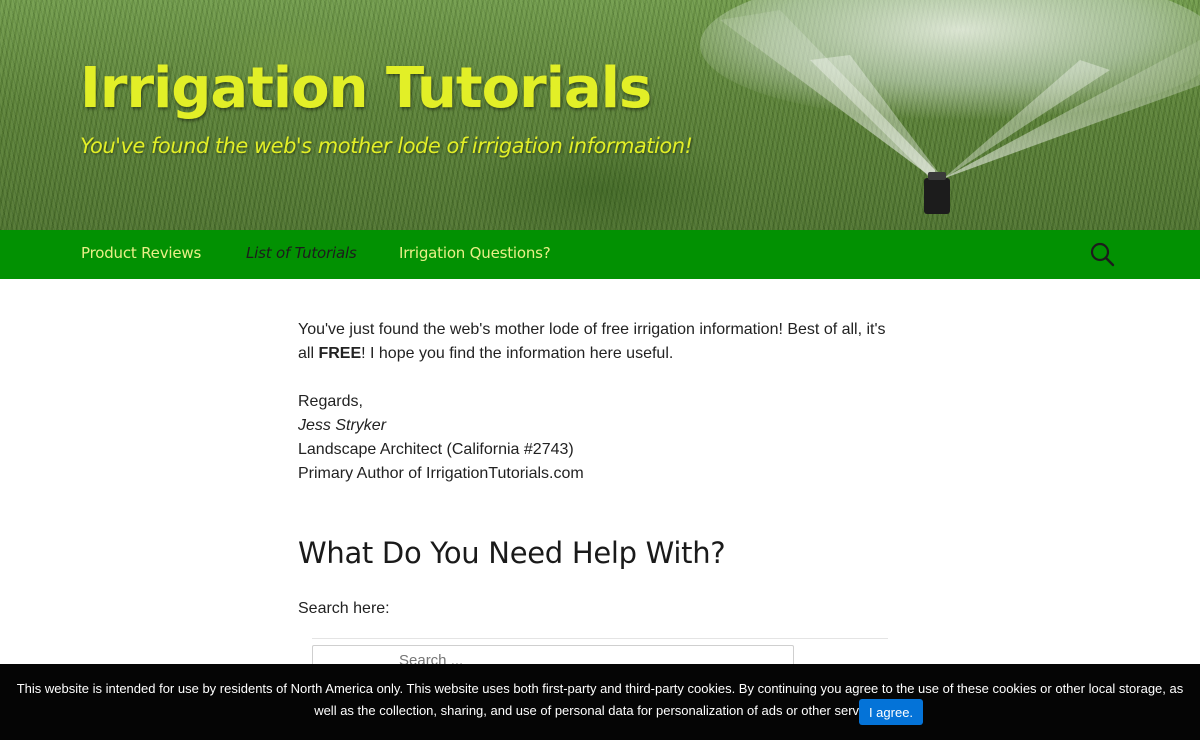 The width and height of the screenshot is (1200, 740). I want to click on help-section-heading: What Do You Need Help With?, so click(512, 553).